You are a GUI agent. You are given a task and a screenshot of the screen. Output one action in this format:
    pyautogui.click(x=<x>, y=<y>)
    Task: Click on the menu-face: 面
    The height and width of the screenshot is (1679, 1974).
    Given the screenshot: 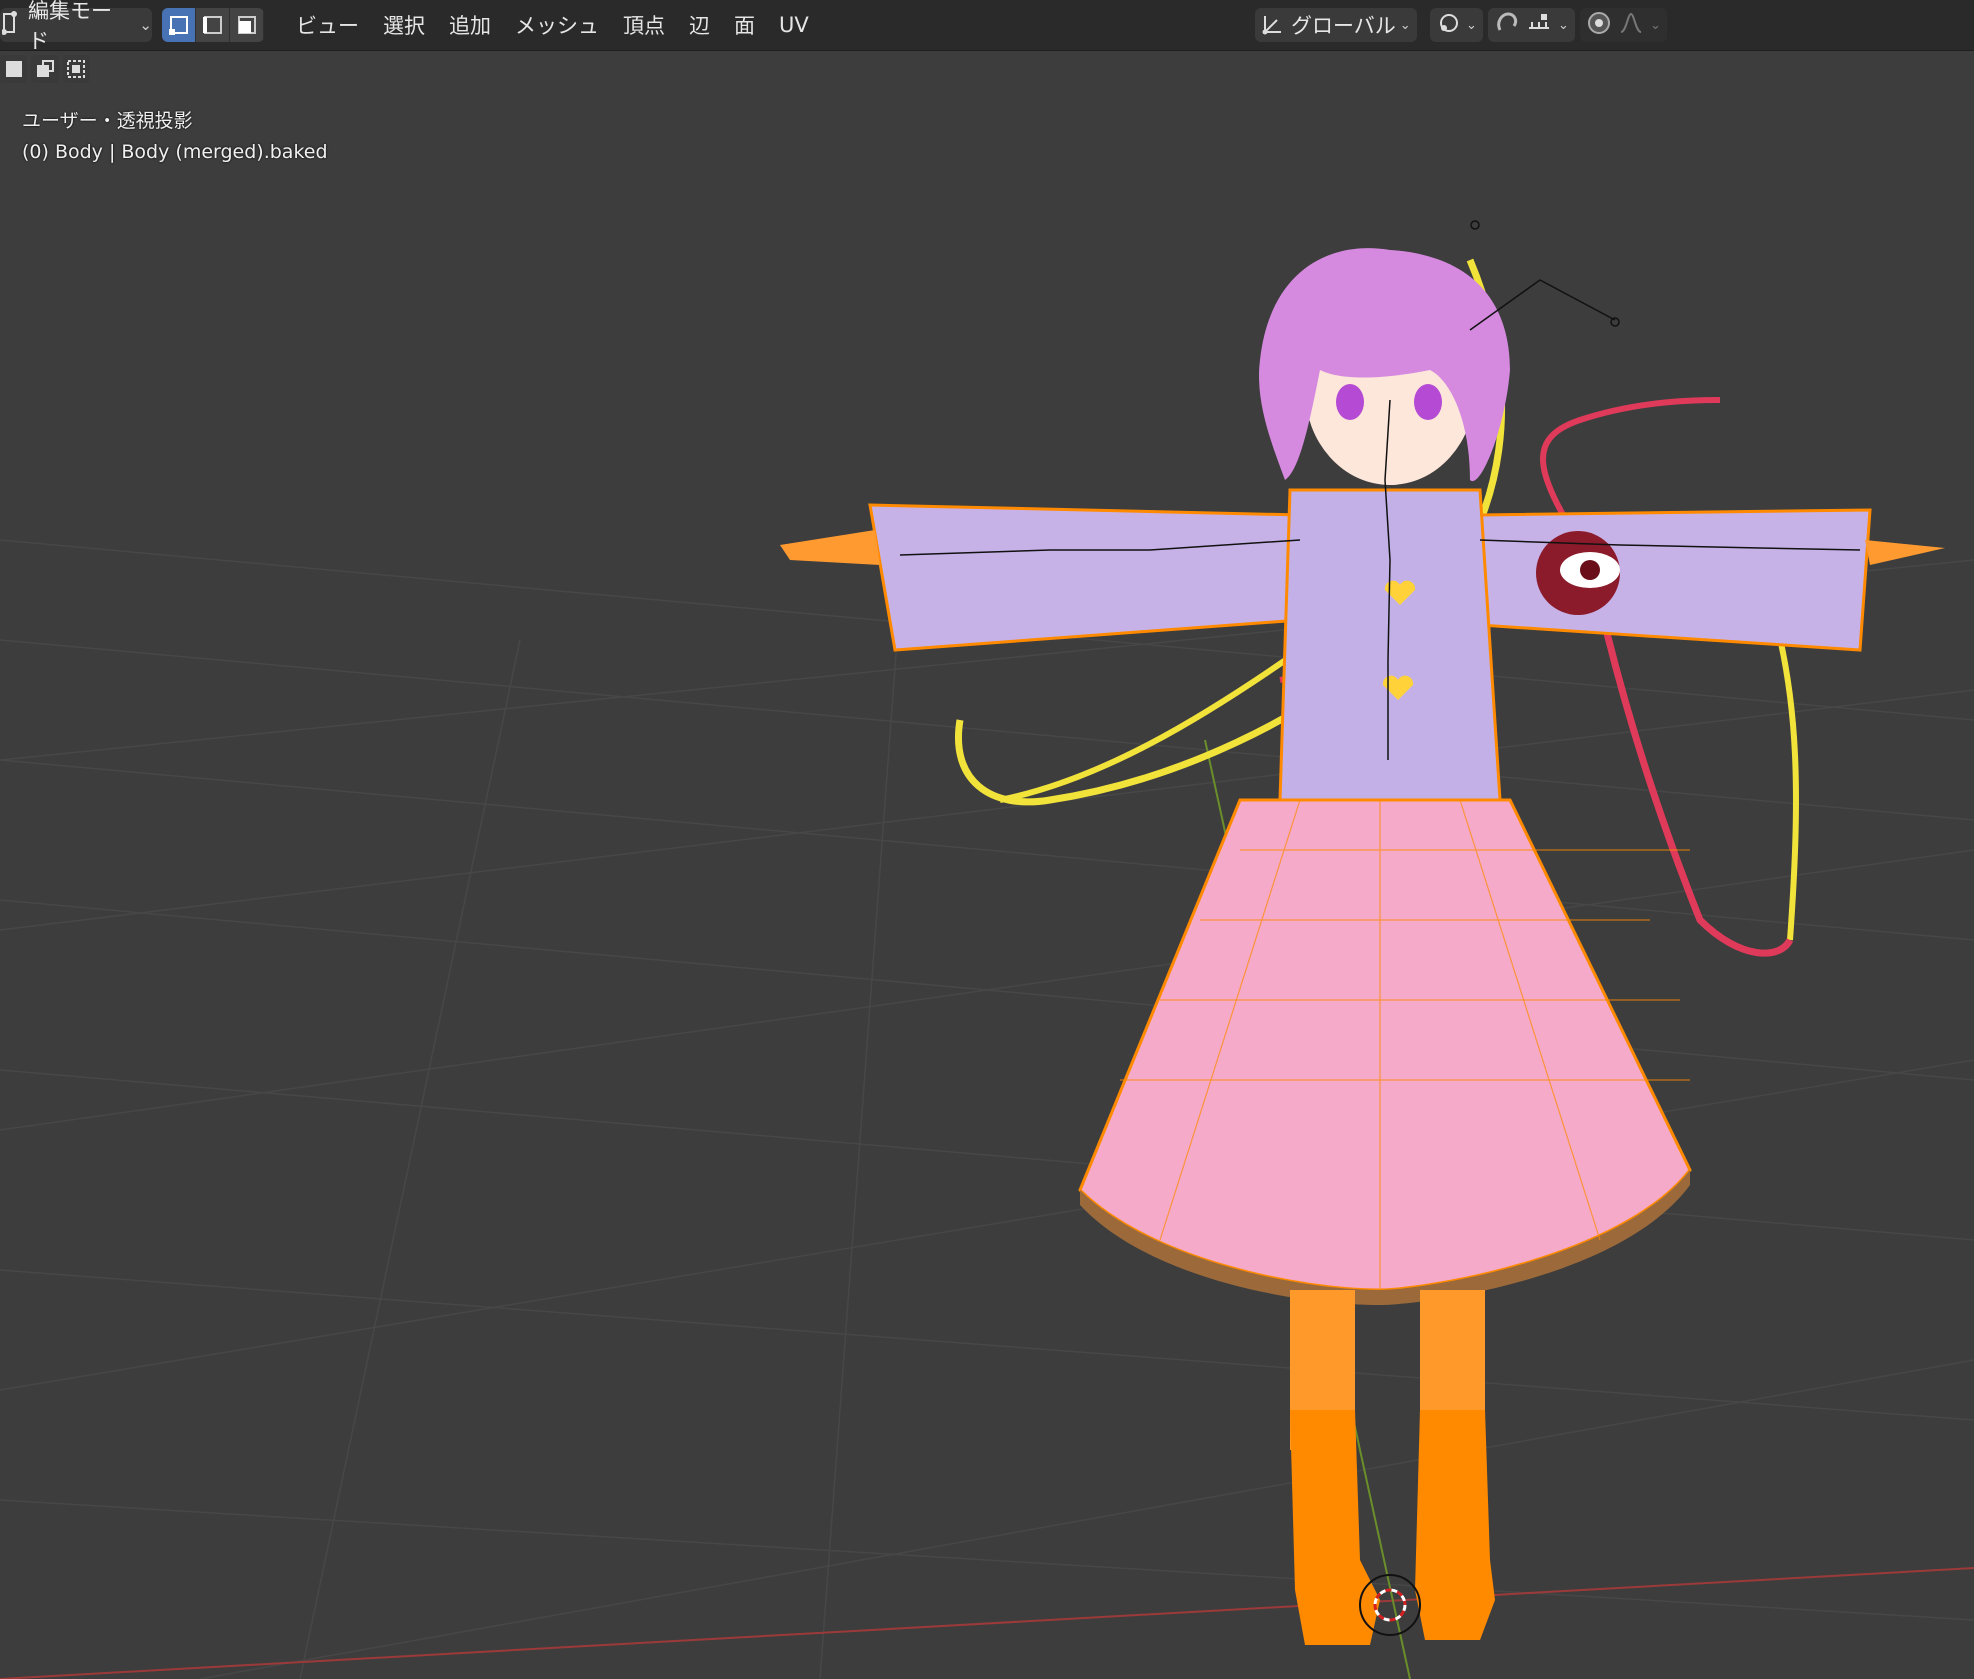 What is the action you would take?
    pyautogui.click(x=744, y=25)
    